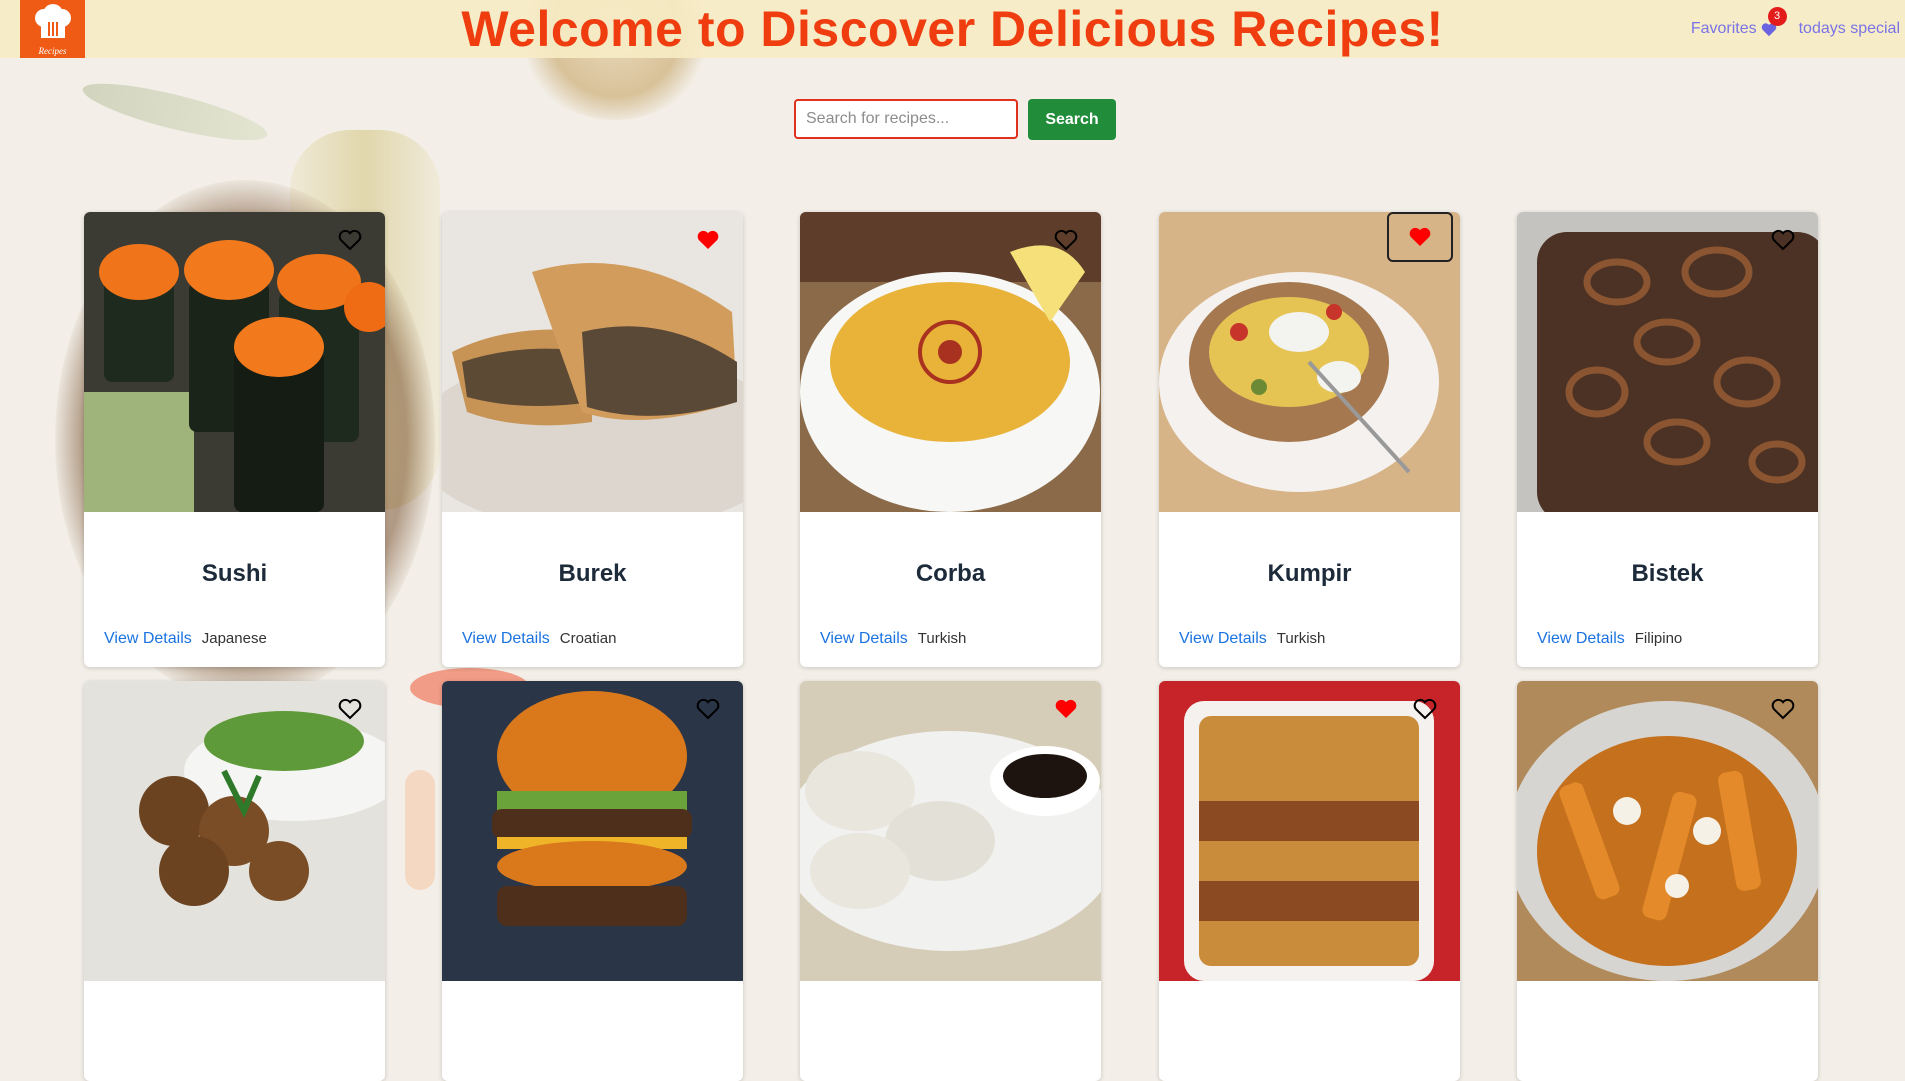  I want to click on background-leaf, so click(175, 112).